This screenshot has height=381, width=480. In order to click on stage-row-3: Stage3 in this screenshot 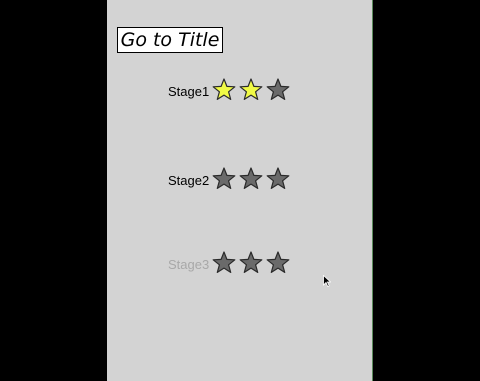, I will do `click(240, 265)`.